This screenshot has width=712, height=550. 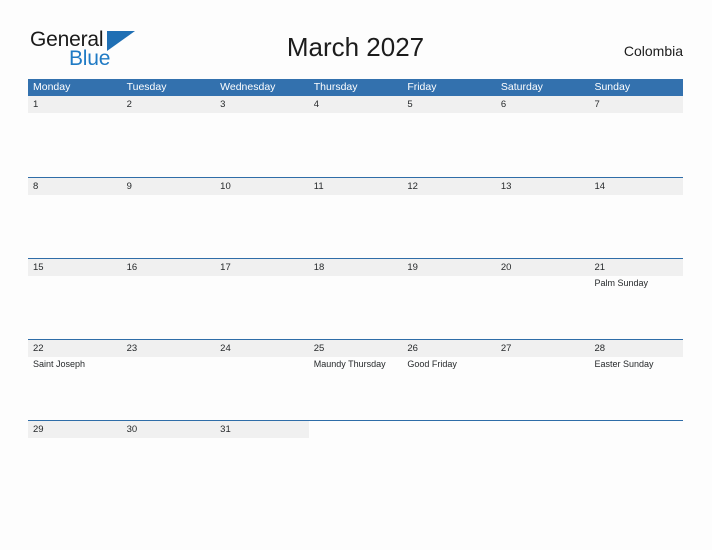 What do you see at coordinates (542, 218) in the screenshot?
I see `calendar-day-cell: 13` at bounding box center [542, 218].